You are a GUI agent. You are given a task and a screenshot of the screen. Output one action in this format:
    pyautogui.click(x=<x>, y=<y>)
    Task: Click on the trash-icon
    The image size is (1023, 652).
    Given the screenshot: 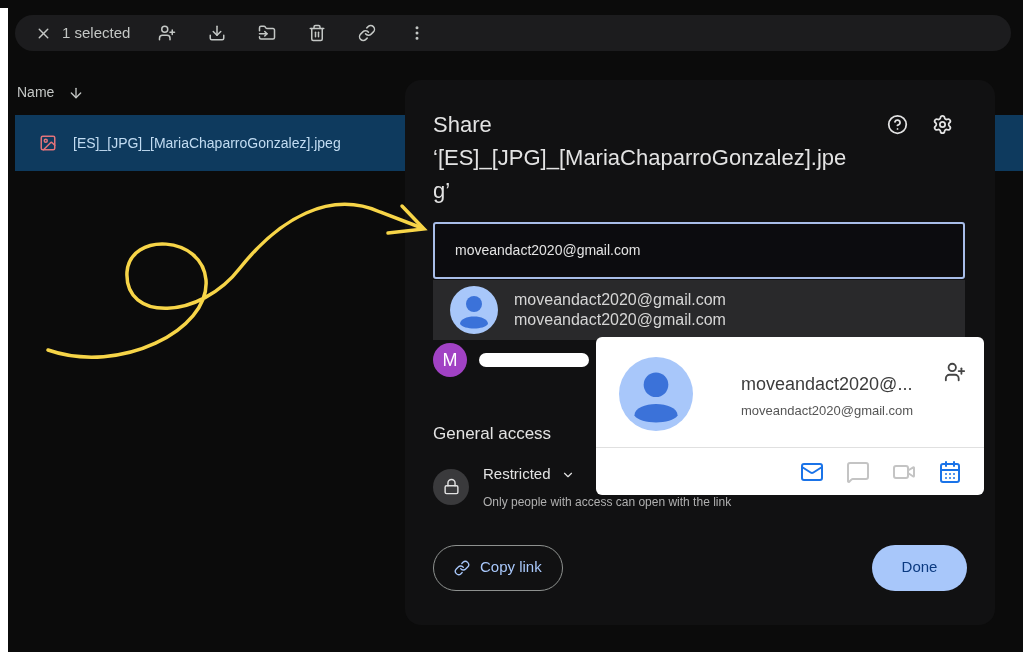 What is the action you would take?
    pyautogui.click(x=317, y=33)
    